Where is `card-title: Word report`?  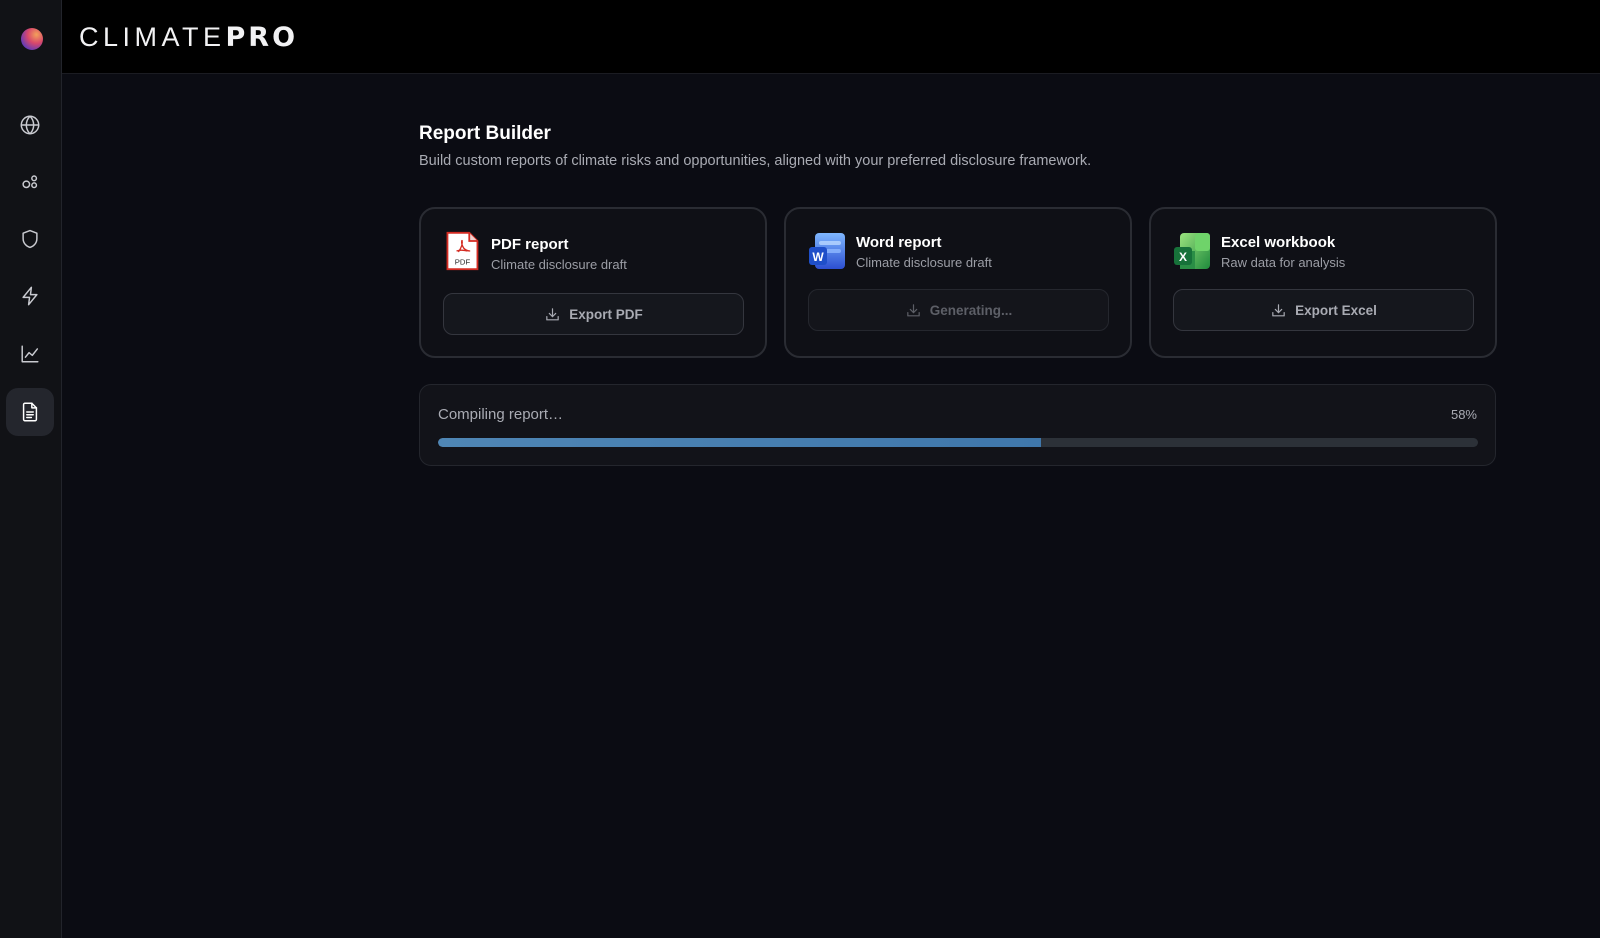
card-title: Word report is located at coordinates (899, 242).